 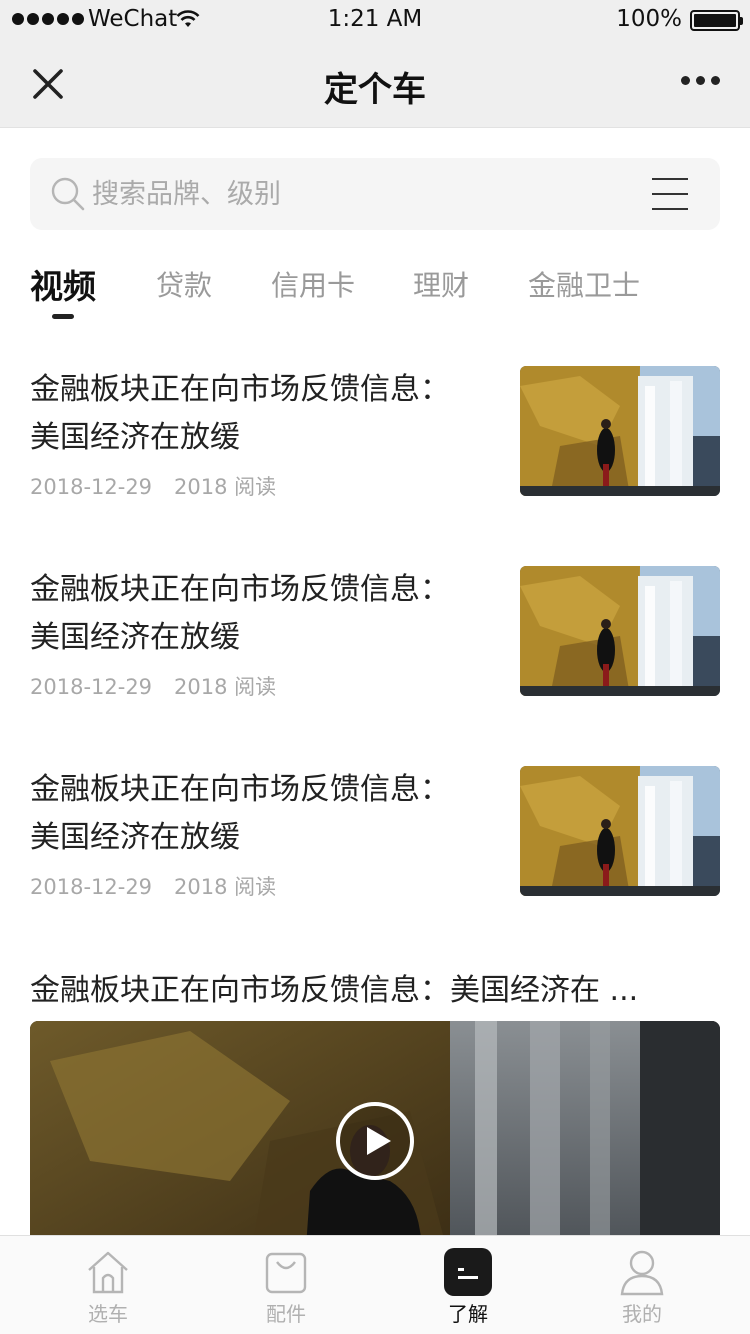 I want to click on signal-strength-icon, so click(x=48, y=19).